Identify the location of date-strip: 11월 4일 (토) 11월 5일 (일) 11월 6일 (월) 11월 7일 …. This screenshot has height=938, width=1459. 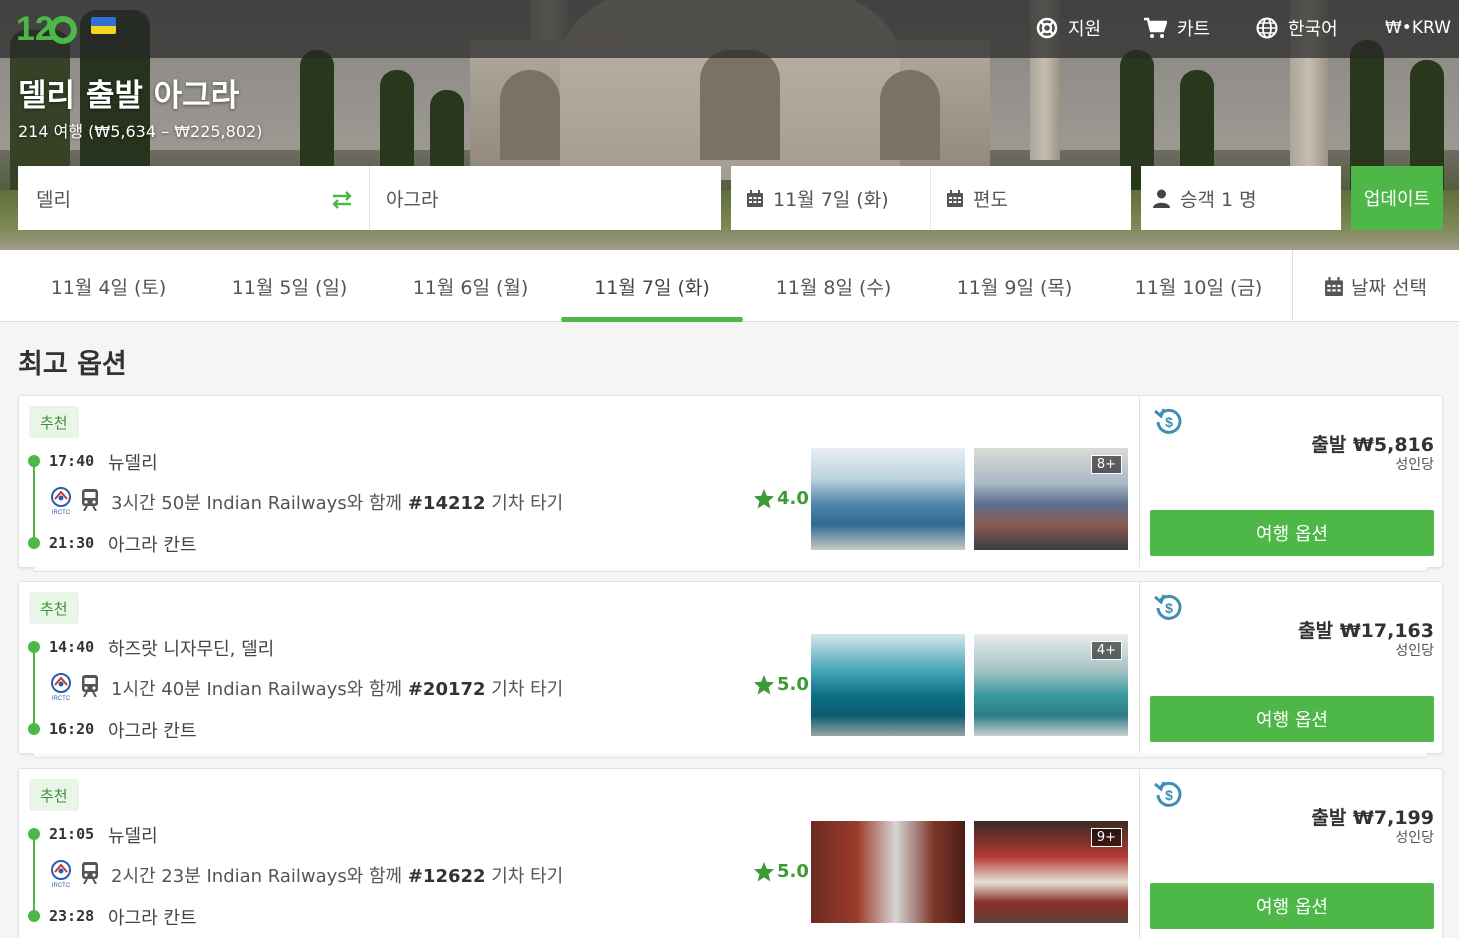
(729, 286).